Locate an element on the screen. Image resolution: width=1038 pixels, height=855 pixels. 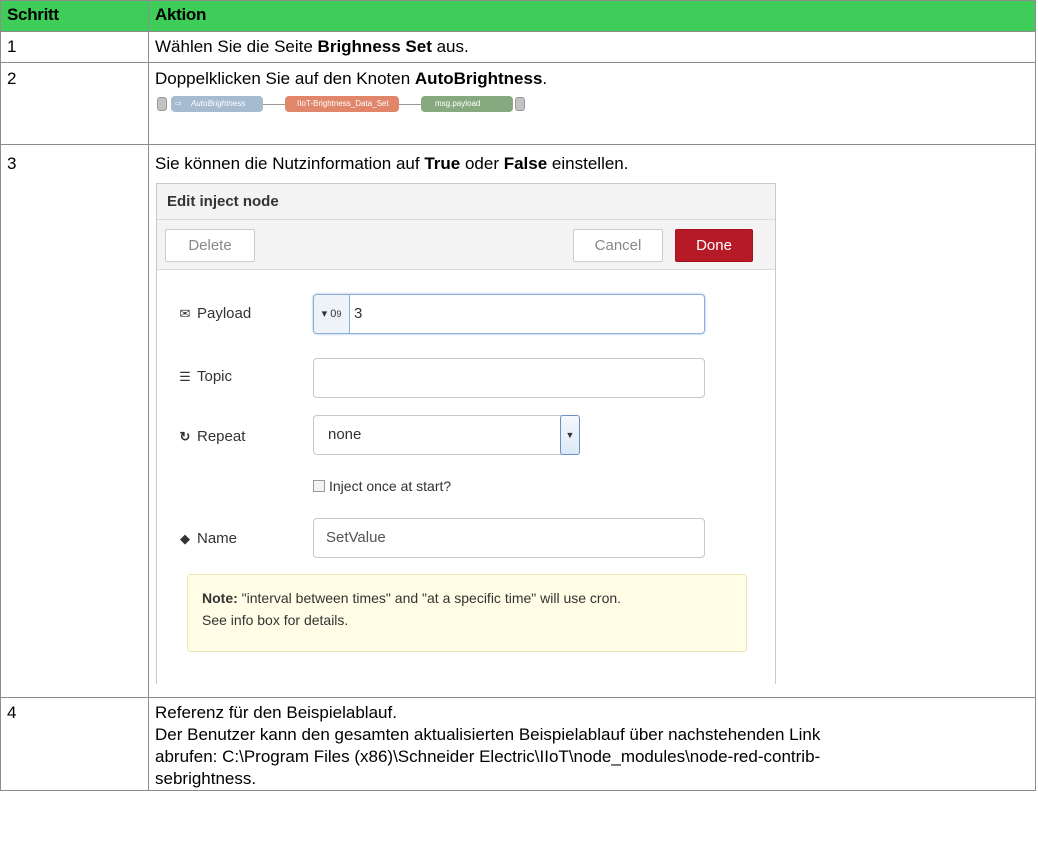
cancel-button: Cancel is located at coordinates (618, 245).